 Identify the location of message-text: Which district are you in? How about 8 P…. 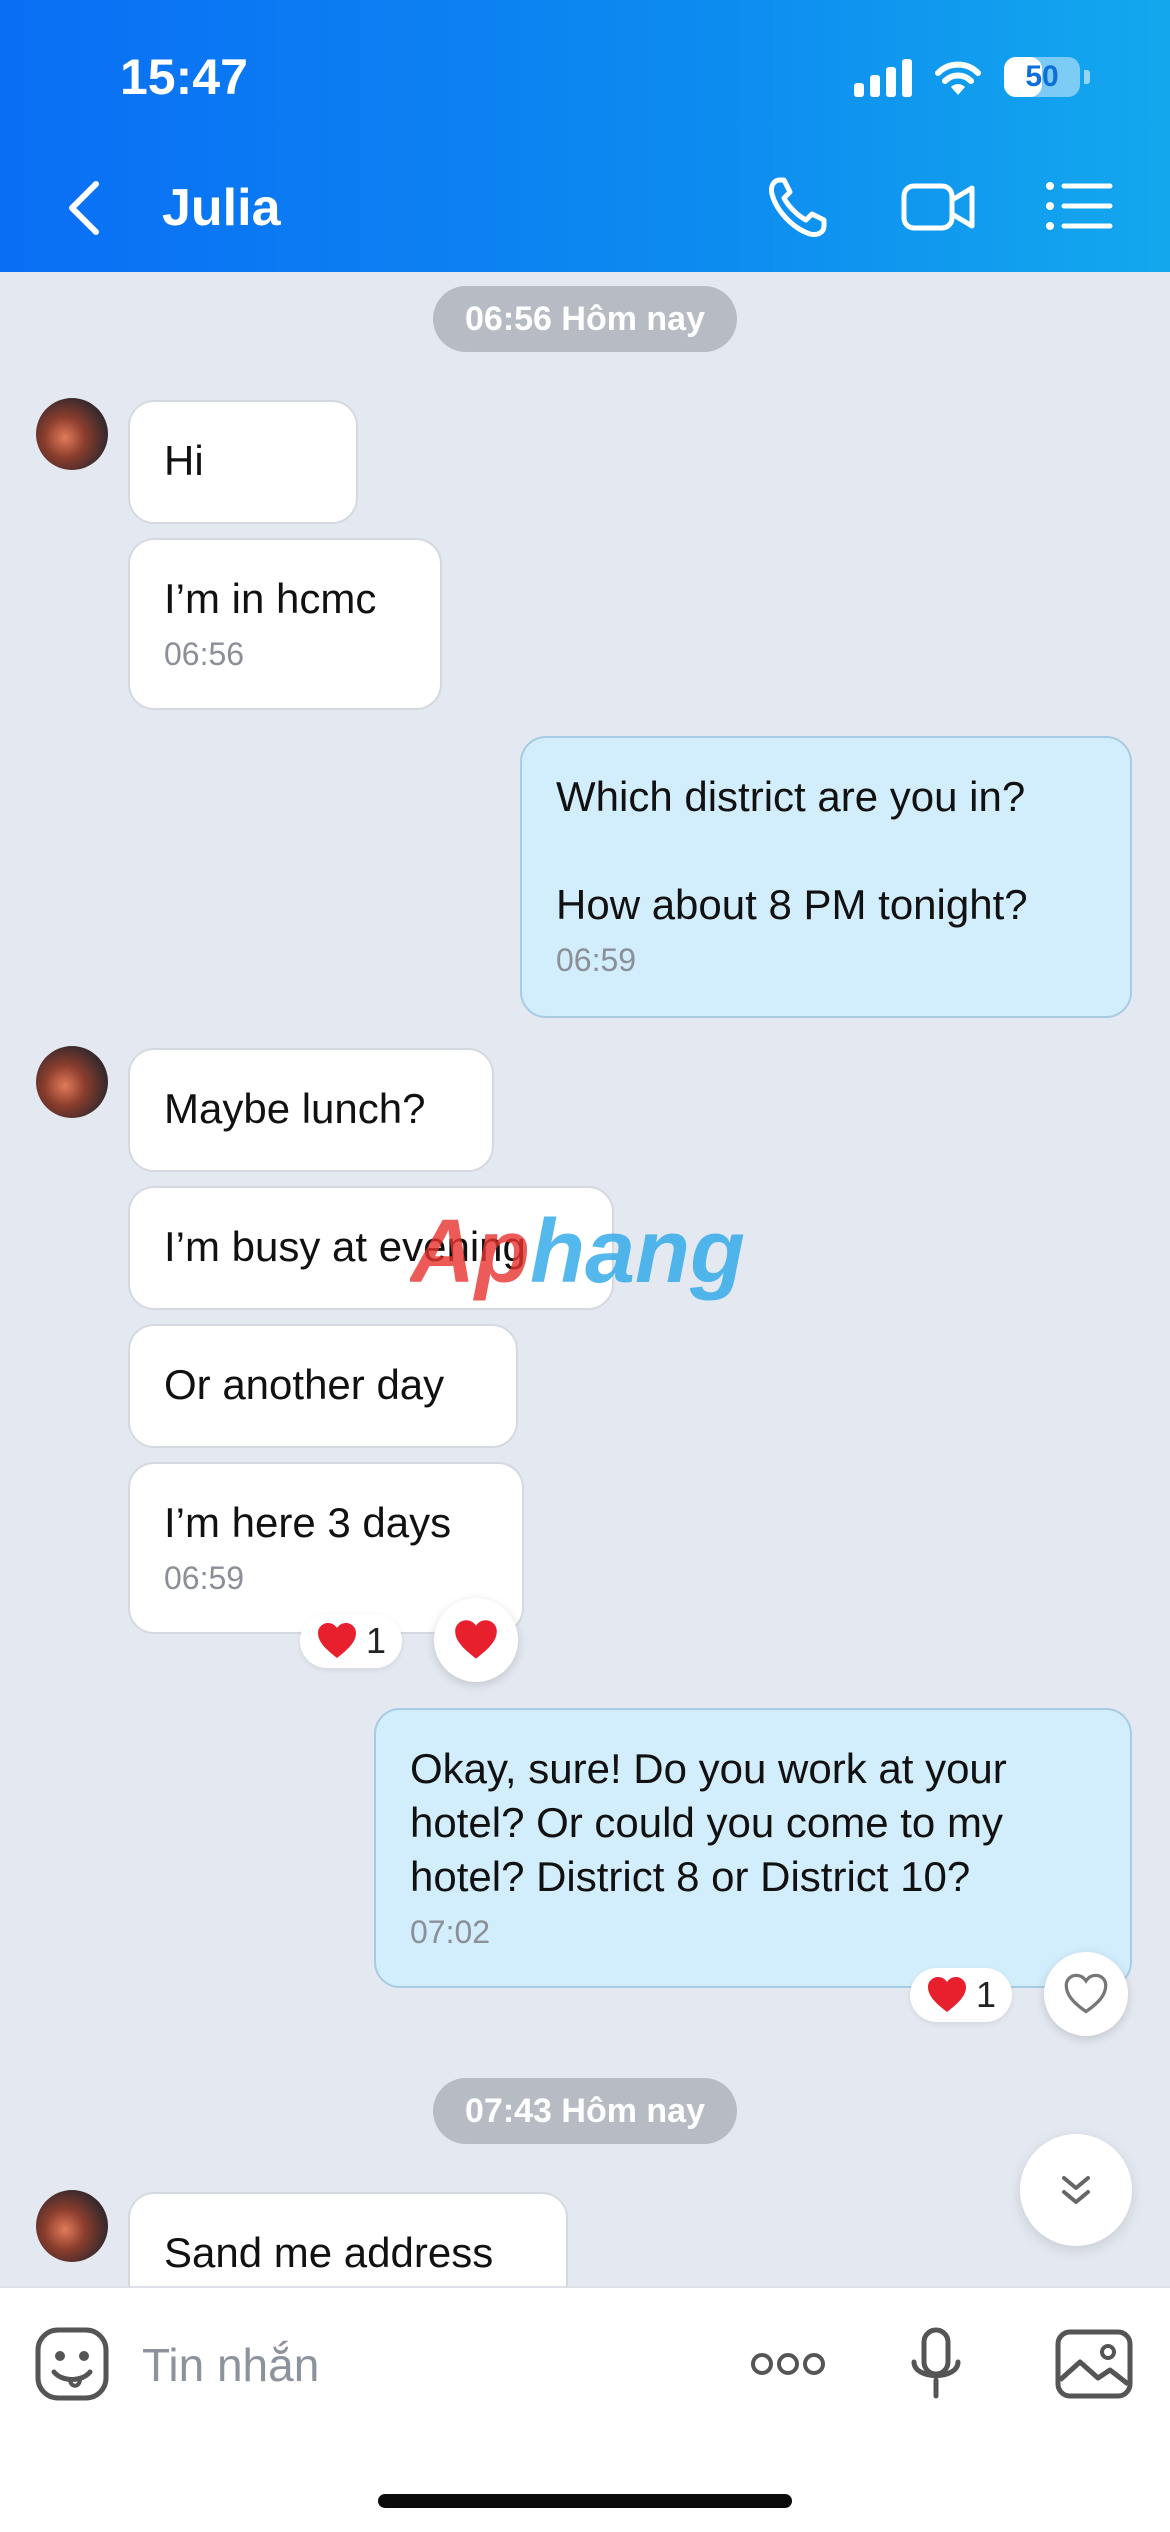
(792, 850).